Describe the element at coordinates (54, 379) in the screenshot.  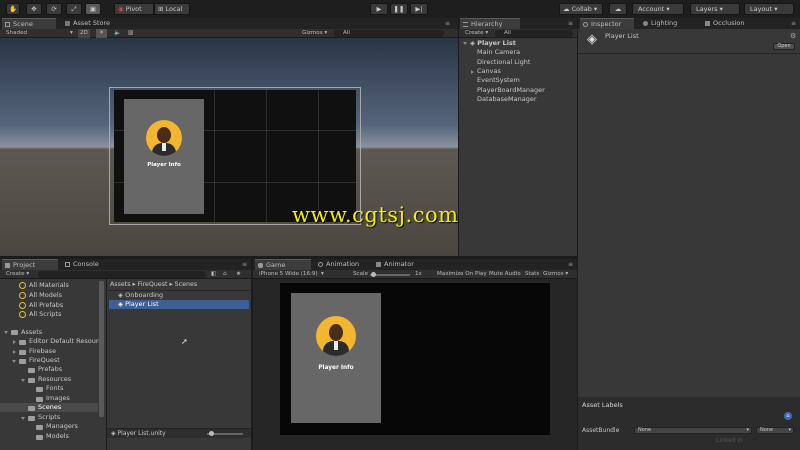
I see `tree-folder: Resources` at that location.